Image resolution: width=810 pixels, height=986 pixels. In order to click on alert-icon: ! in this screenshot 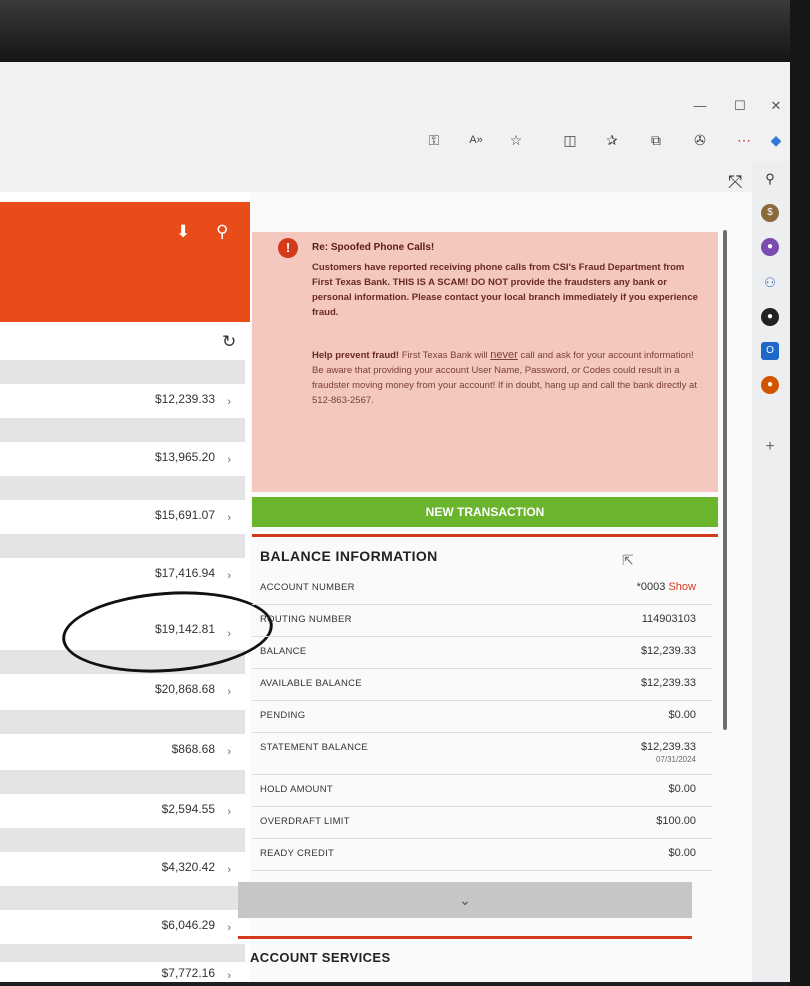, I will do `click(288, 248)`.